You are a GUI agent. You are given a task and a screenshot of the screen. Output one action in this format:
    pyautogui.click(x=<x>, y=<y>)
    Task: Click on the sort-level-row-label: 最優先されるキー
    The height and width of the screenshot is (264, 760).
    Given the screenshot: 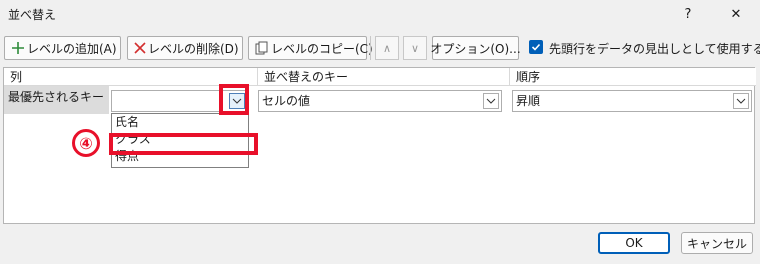 What is the action you would take?
    pyautogui.click(x=56, y=100)
    